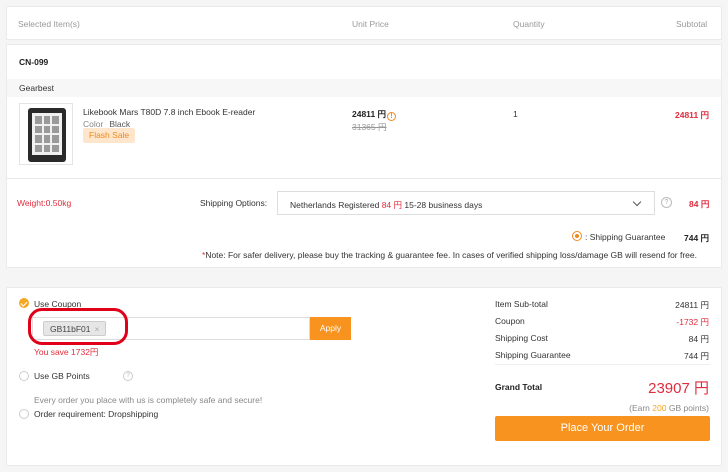 Image resolution: width=728 pixels, height=472 pixels. Describe the element at coordinates (698, 339) in the screenshot. I see `summary-value: 84 円` at that location.